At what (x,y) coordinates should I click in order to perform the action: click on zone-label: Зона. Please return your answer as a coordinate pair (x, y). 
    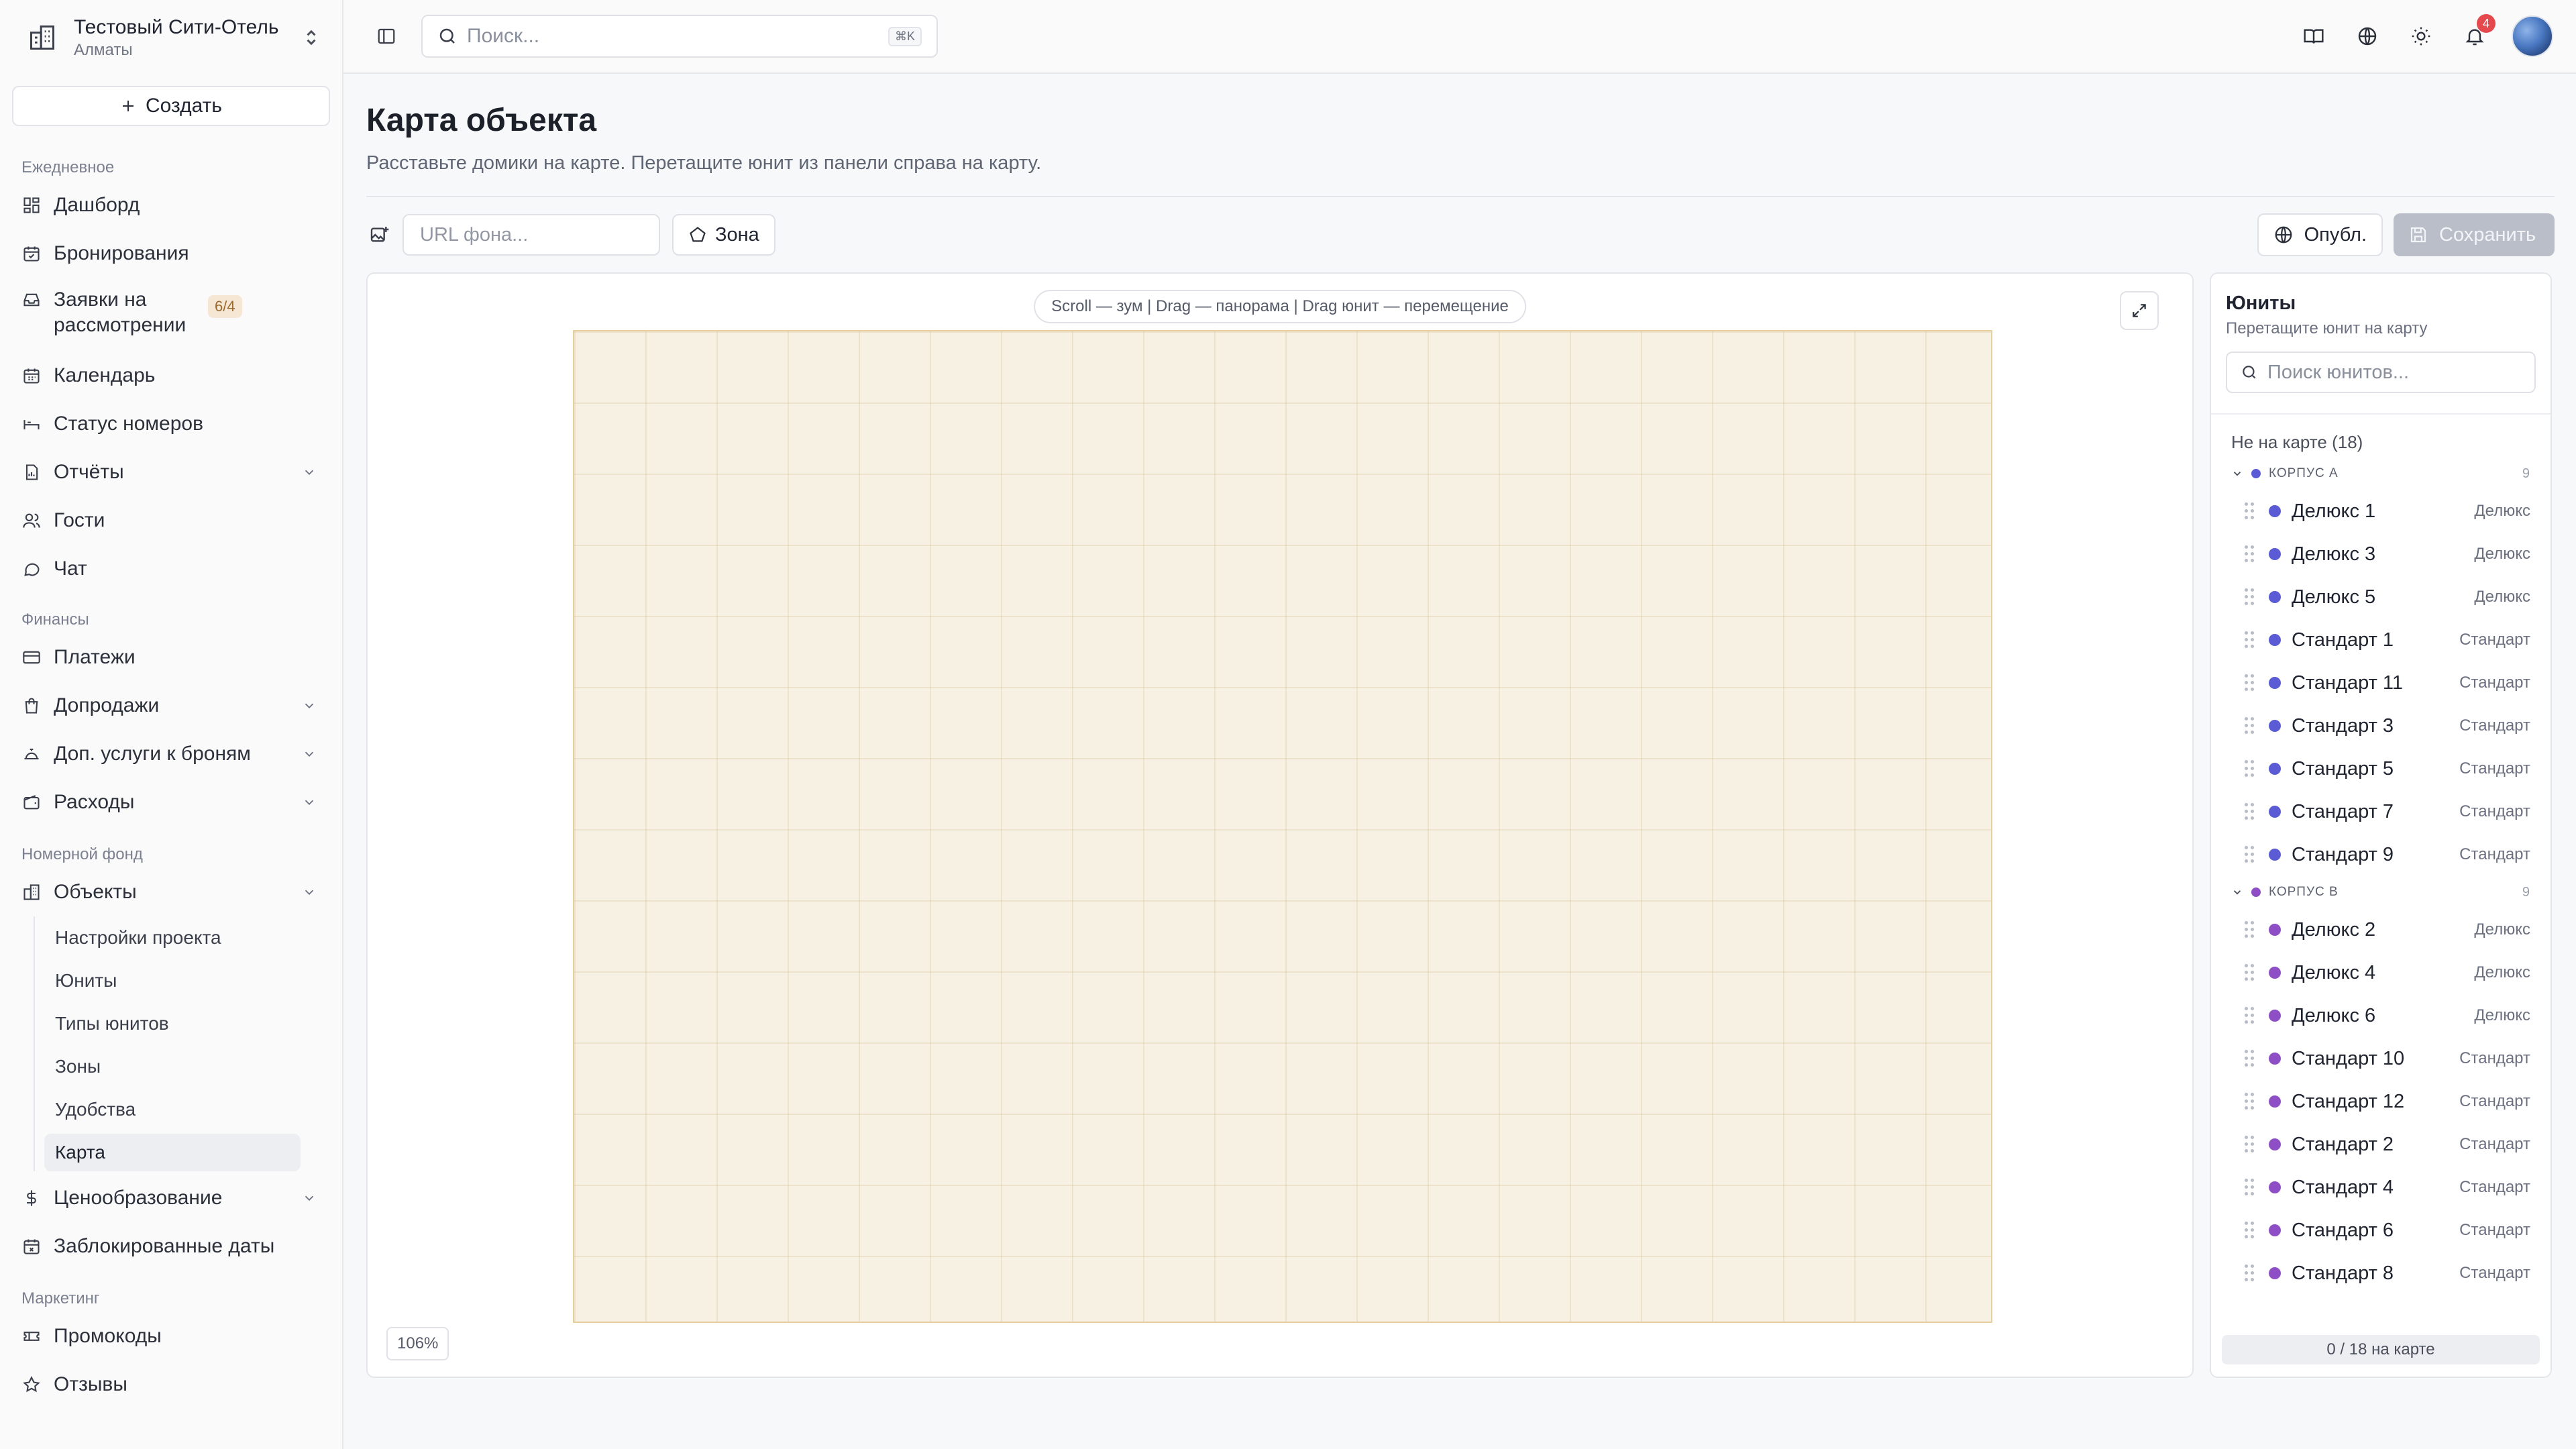
    Looking at the image, I should click on (737, 234).